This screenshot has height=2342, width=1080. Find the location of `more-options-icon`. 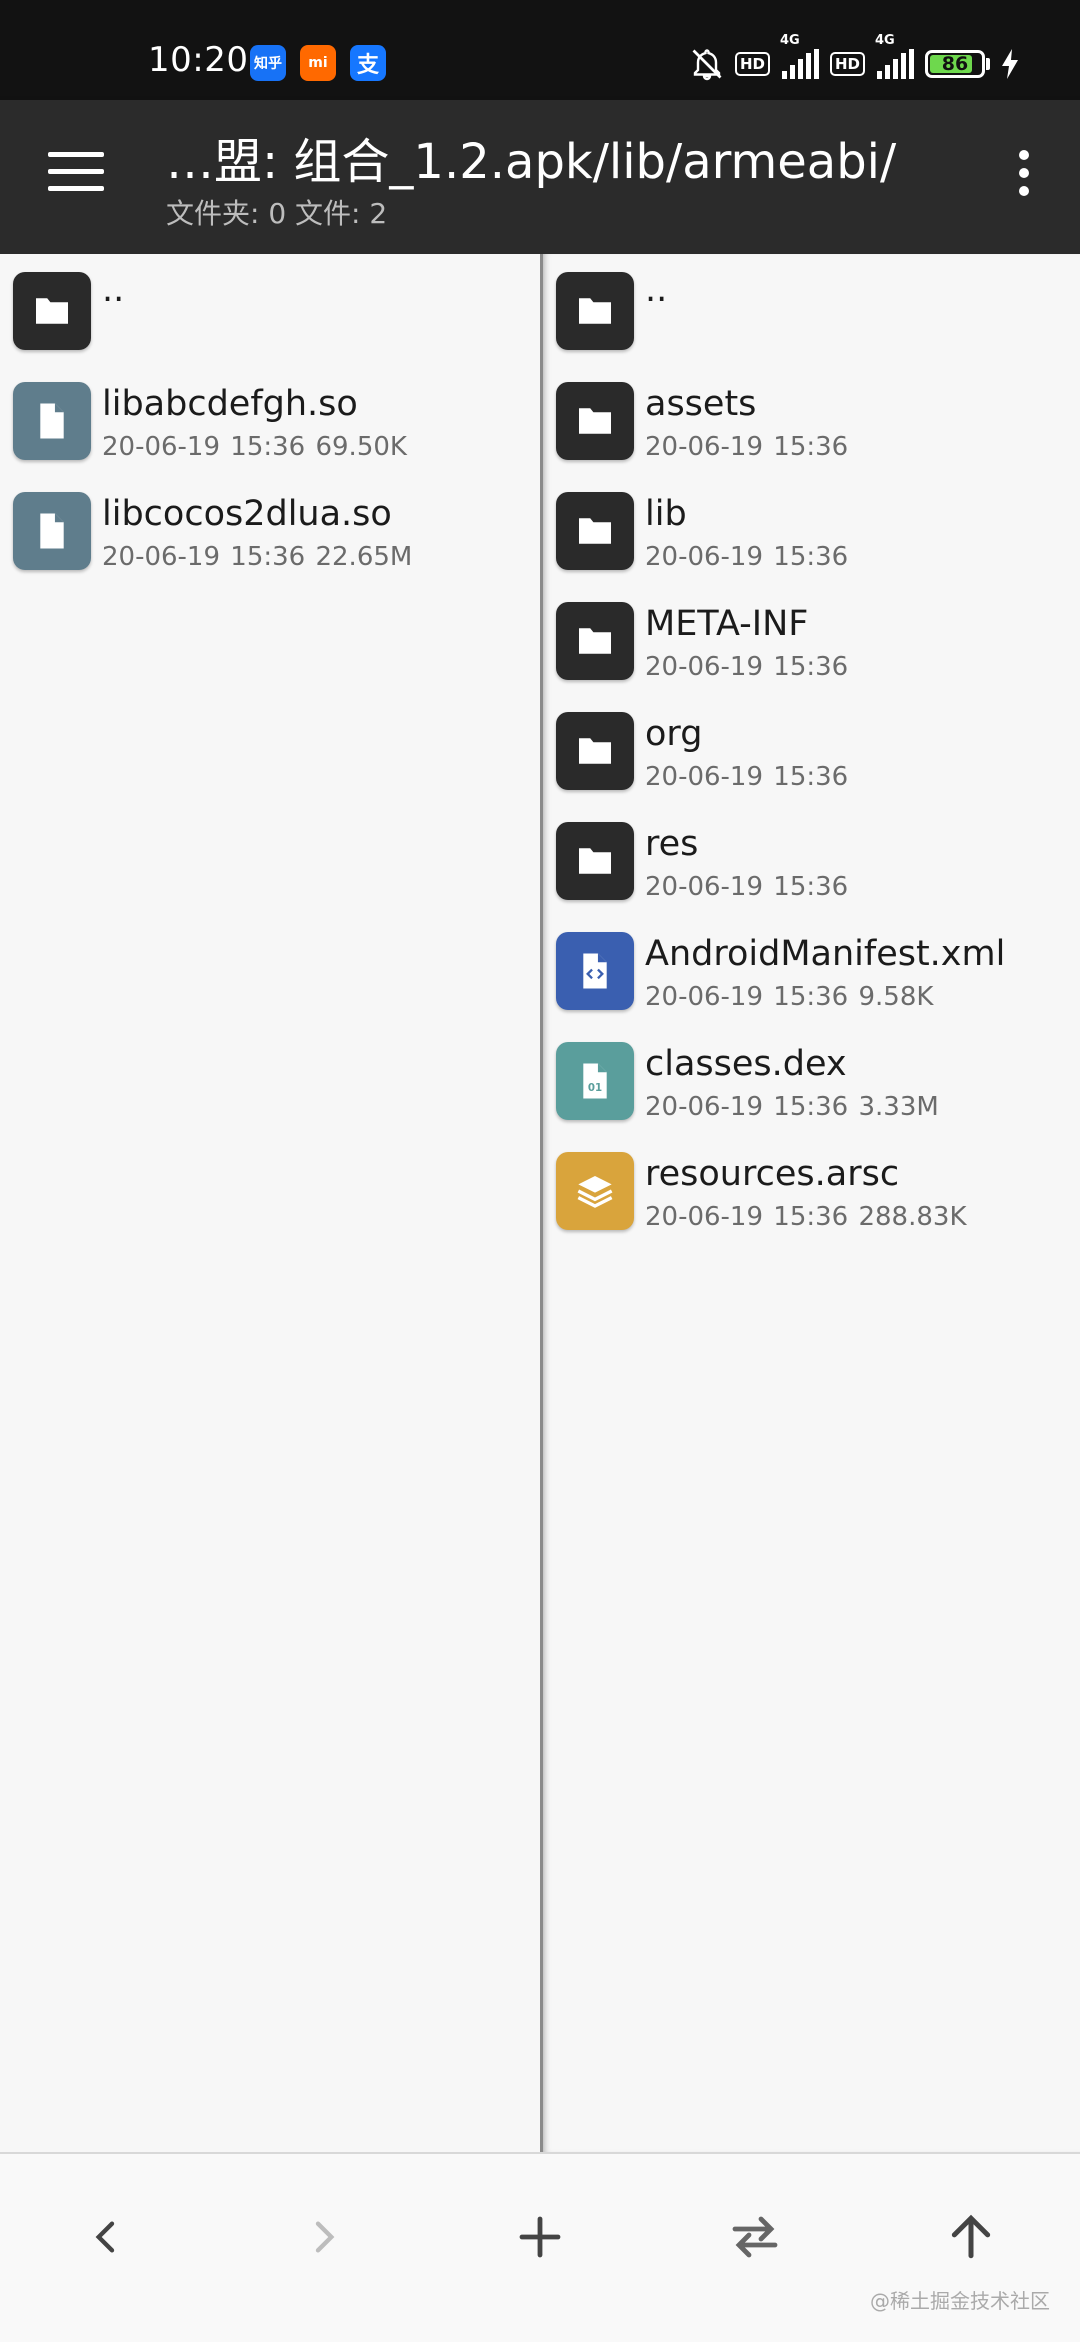

more-options-icon is located at coordinates (1024, 177).